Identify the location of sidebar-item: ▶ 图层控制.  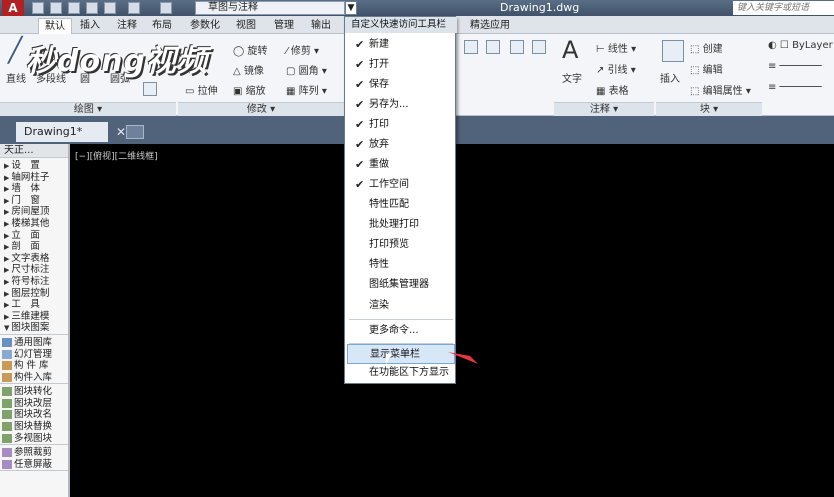
(34, 294).